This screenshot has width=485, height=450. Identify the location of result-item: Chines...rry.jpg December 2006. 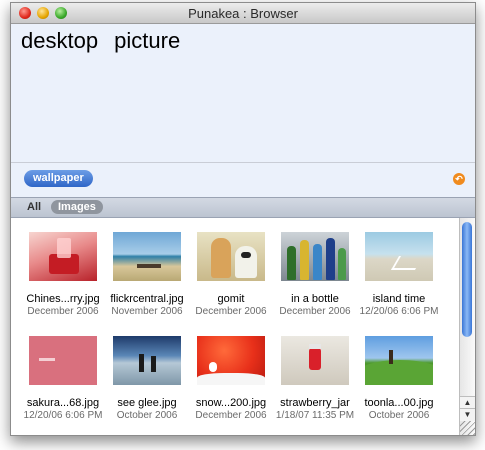
(63, 274).